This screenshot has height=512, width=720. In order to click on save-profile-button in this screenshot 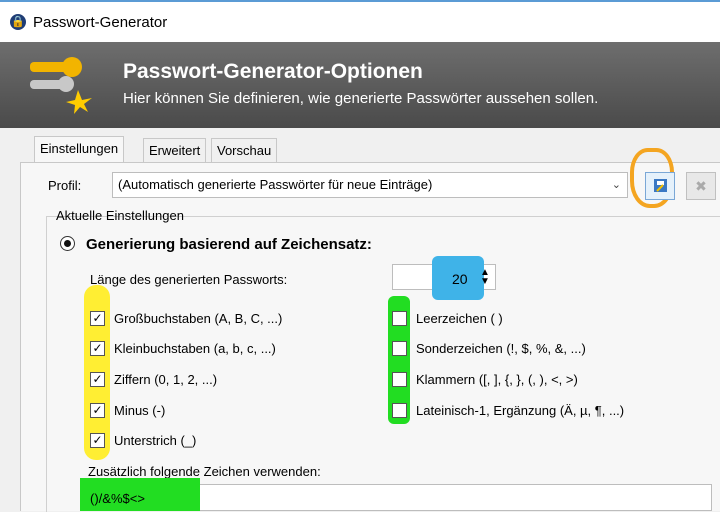, I will do `click(660, 186)`.